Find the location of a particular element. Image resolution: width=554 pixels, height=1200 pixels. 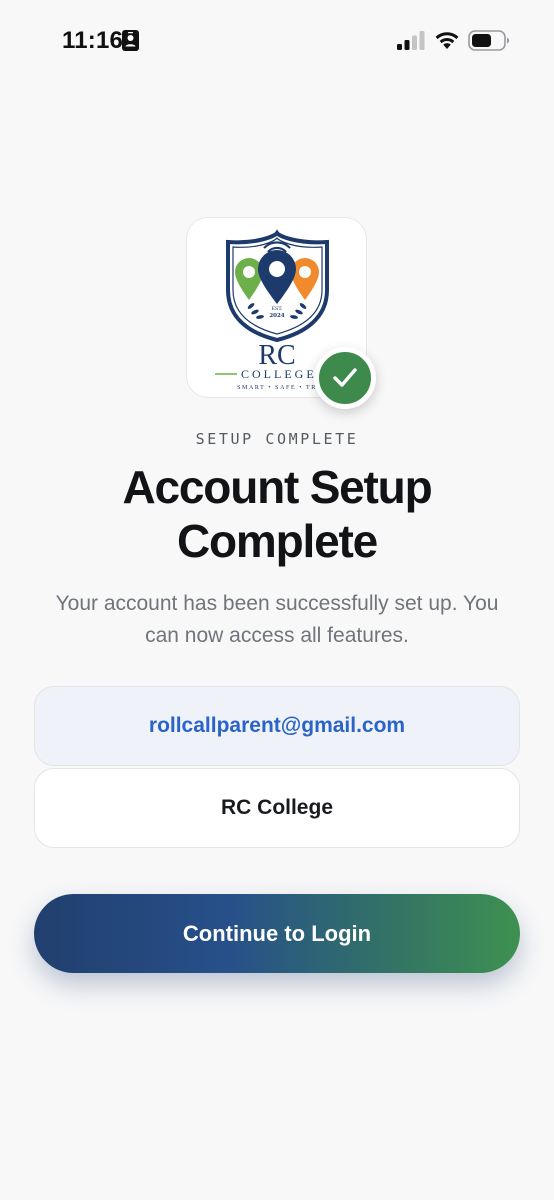

page-subtitle-line-2: can now access all features. is located at coordinates (277, 635).